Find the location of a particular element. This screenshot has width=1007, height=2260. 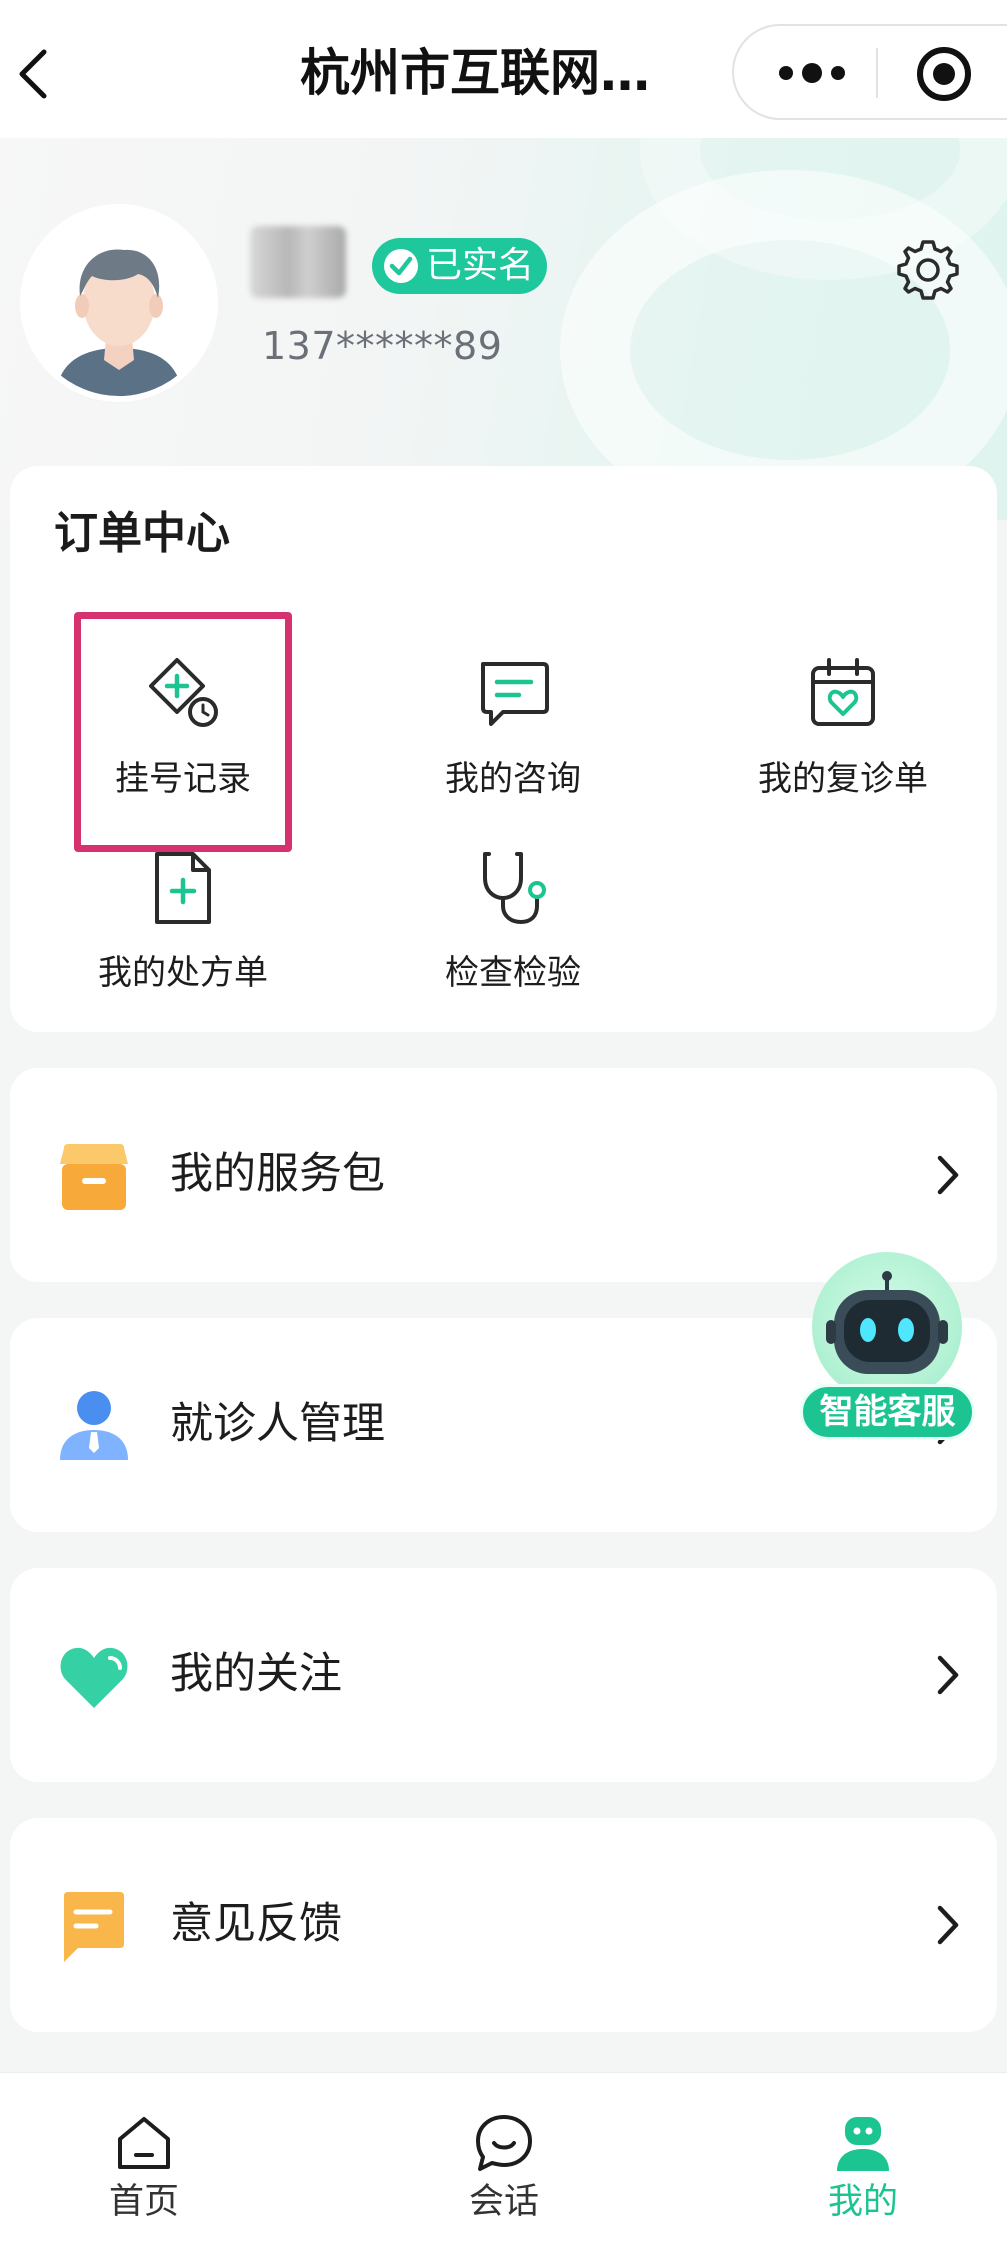

verified-badge: 已实名 is located at coordinates (459, 266).